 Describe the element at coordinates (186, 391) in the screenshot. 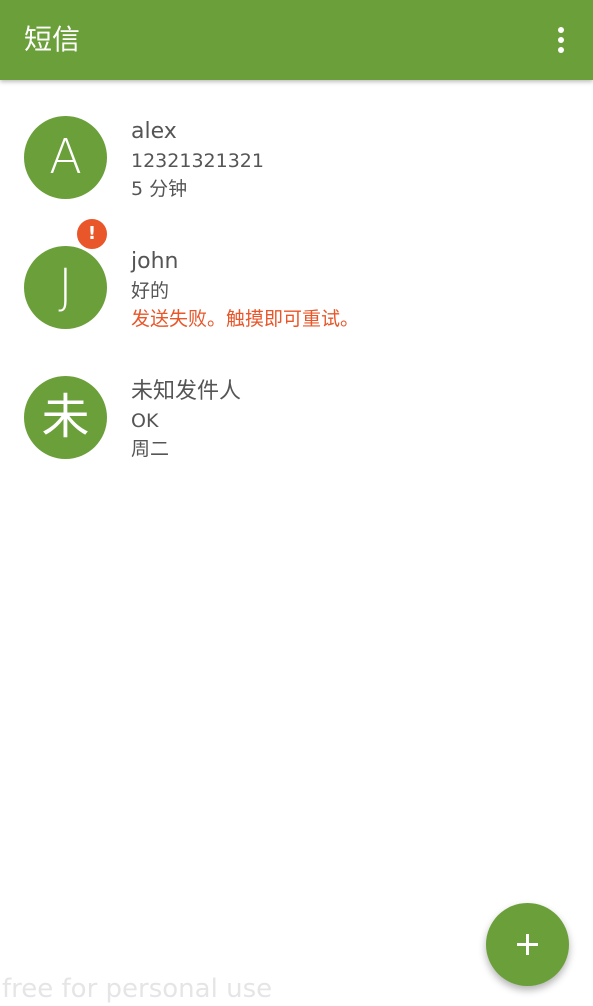

I see `contact-name: 未知发件人` at that location.